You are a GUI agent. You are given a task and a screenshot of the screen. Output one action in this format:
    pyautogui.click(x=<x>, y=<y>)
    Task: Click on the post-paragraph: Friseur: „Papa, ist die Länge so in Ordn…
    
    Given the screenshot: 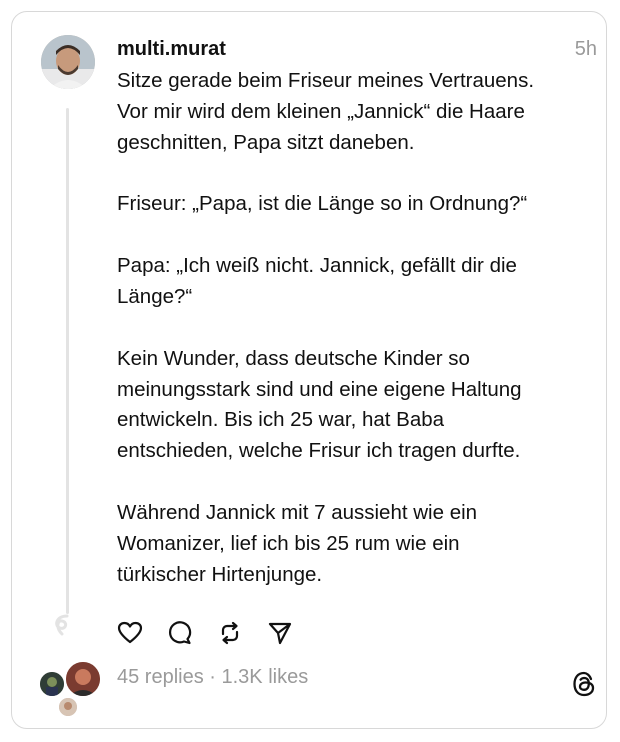 What is the action you would take?
    pyautogui.click(x=322, y=204)
    